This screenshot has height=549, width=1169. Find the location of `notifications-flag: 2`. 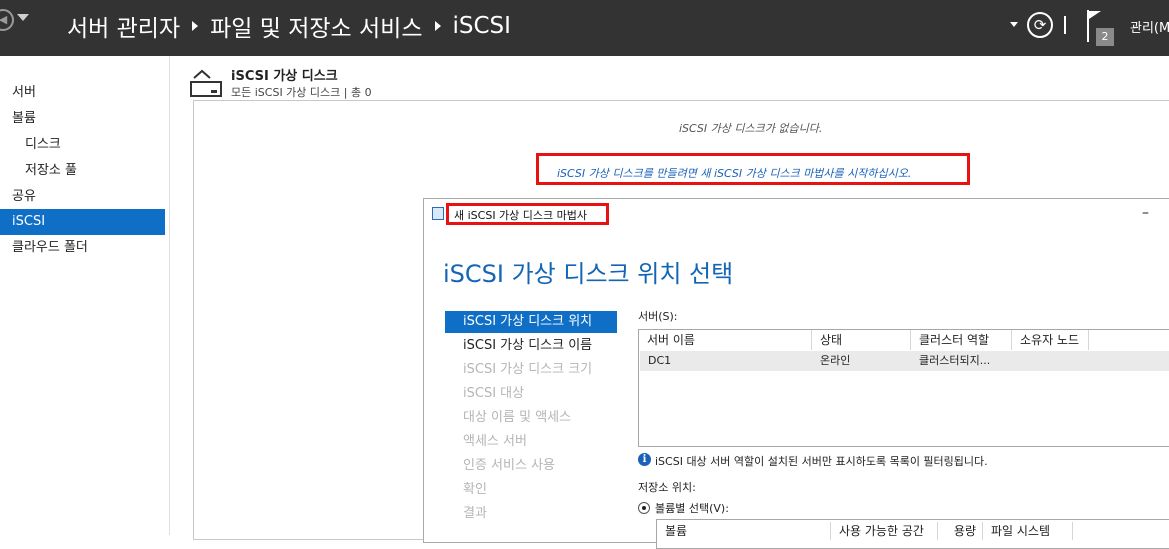

notifications-flag: 2 is located at coordinates (1102, 29).